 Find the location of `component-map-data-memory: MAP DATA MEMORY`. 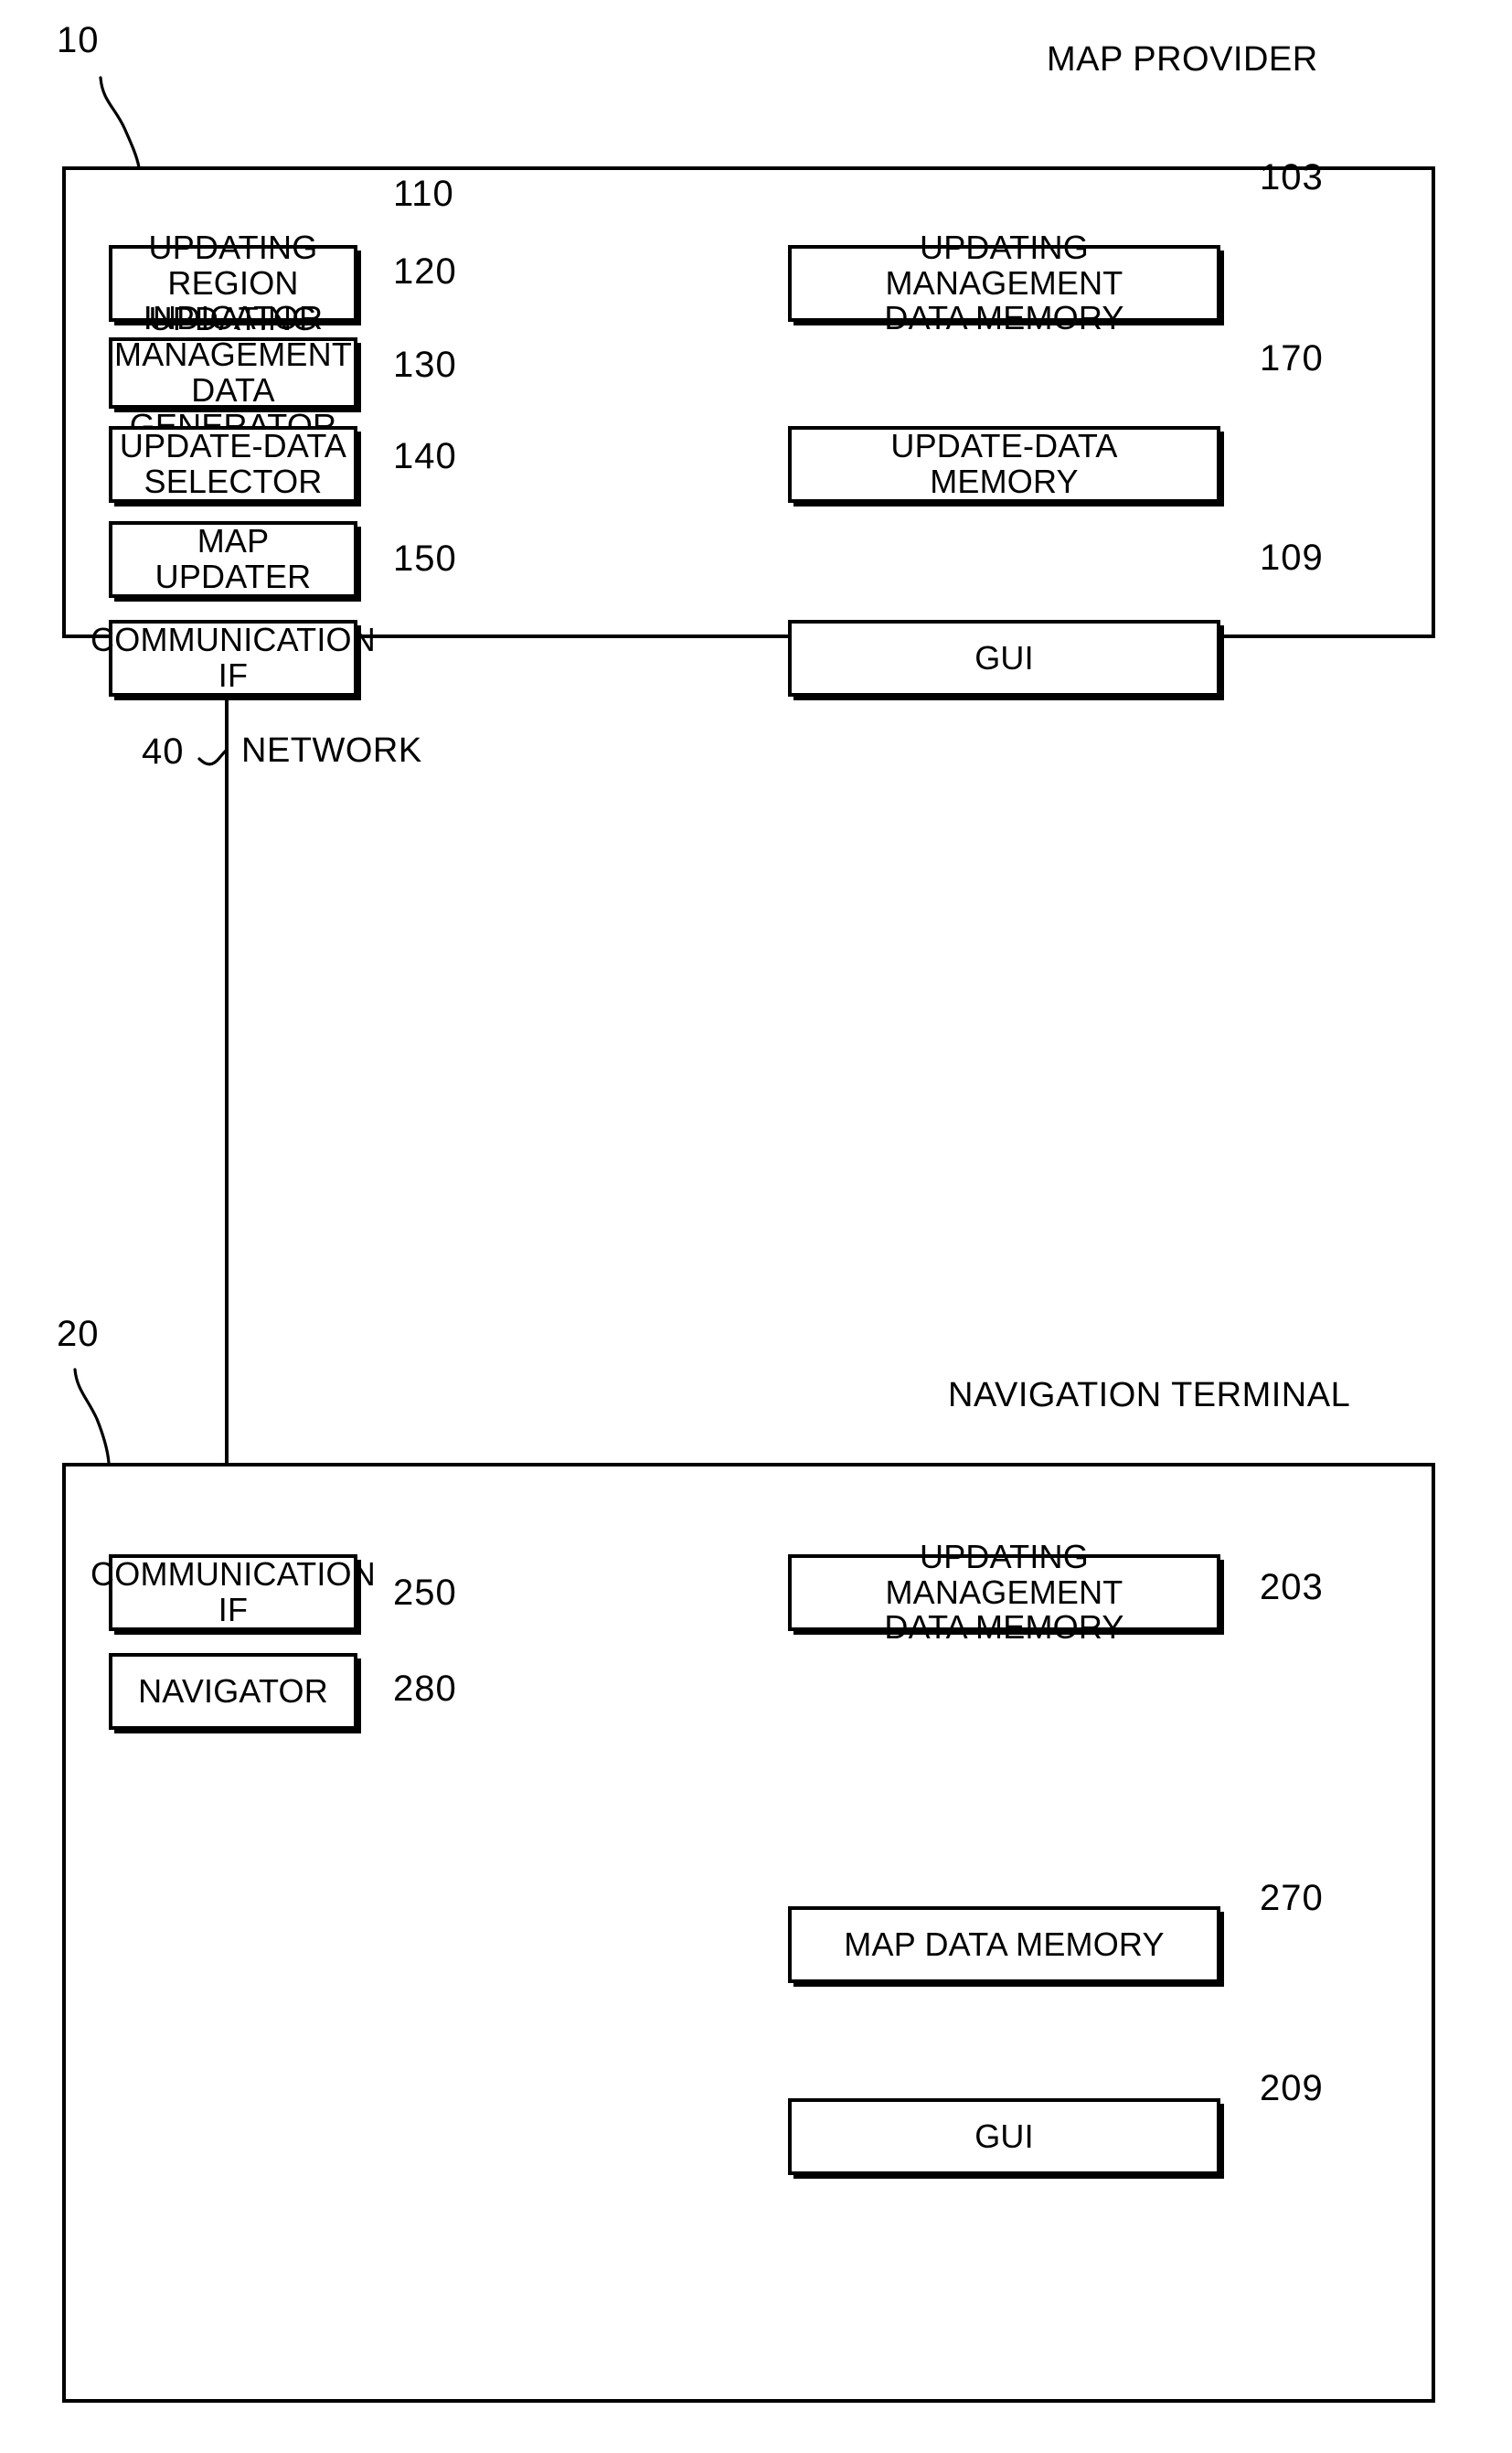

component-map-data-memory: MAP DATA MEMORY is located at coordinates (1004, 1945).